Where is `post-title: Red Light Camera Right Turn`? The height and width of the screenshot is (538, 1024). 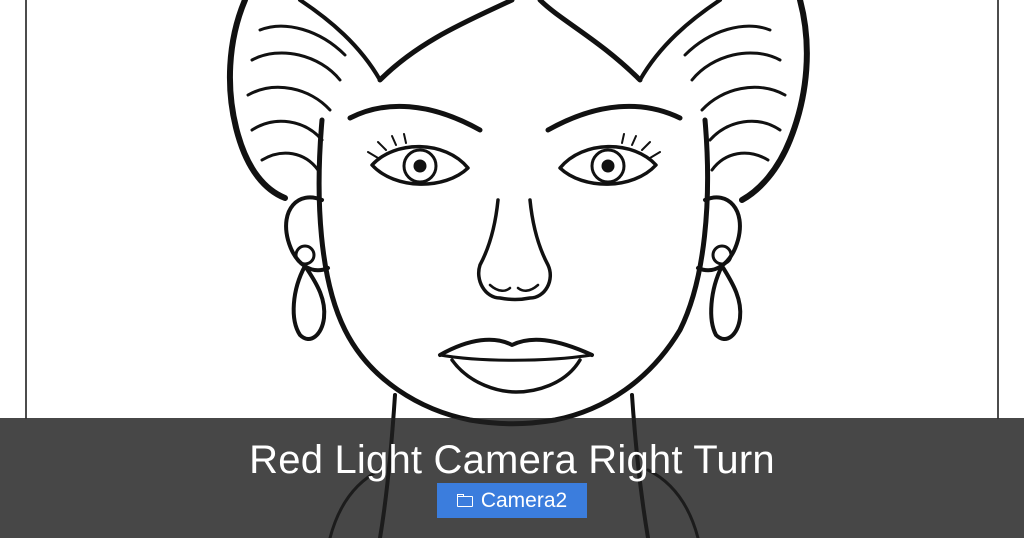
post-title: Red Light Camera Right Turn is located at coordinates (512, 460).